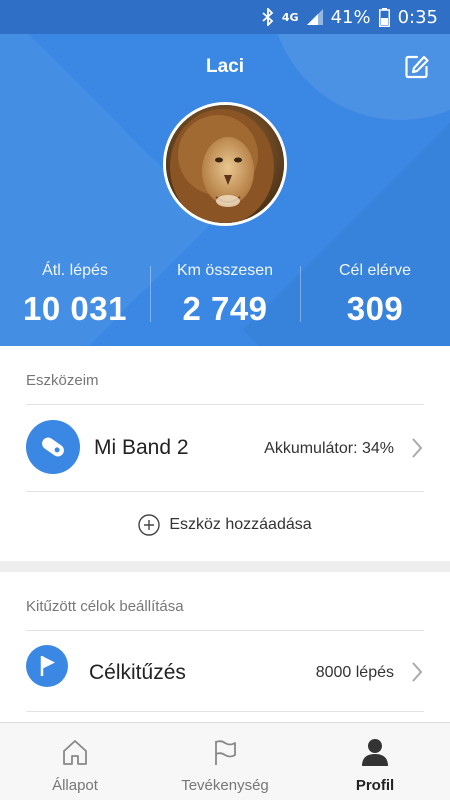  What do you see at coordinates (225, 66) in the screenshot?
I see `user-name: Laci` at bounding box center [225, 66].